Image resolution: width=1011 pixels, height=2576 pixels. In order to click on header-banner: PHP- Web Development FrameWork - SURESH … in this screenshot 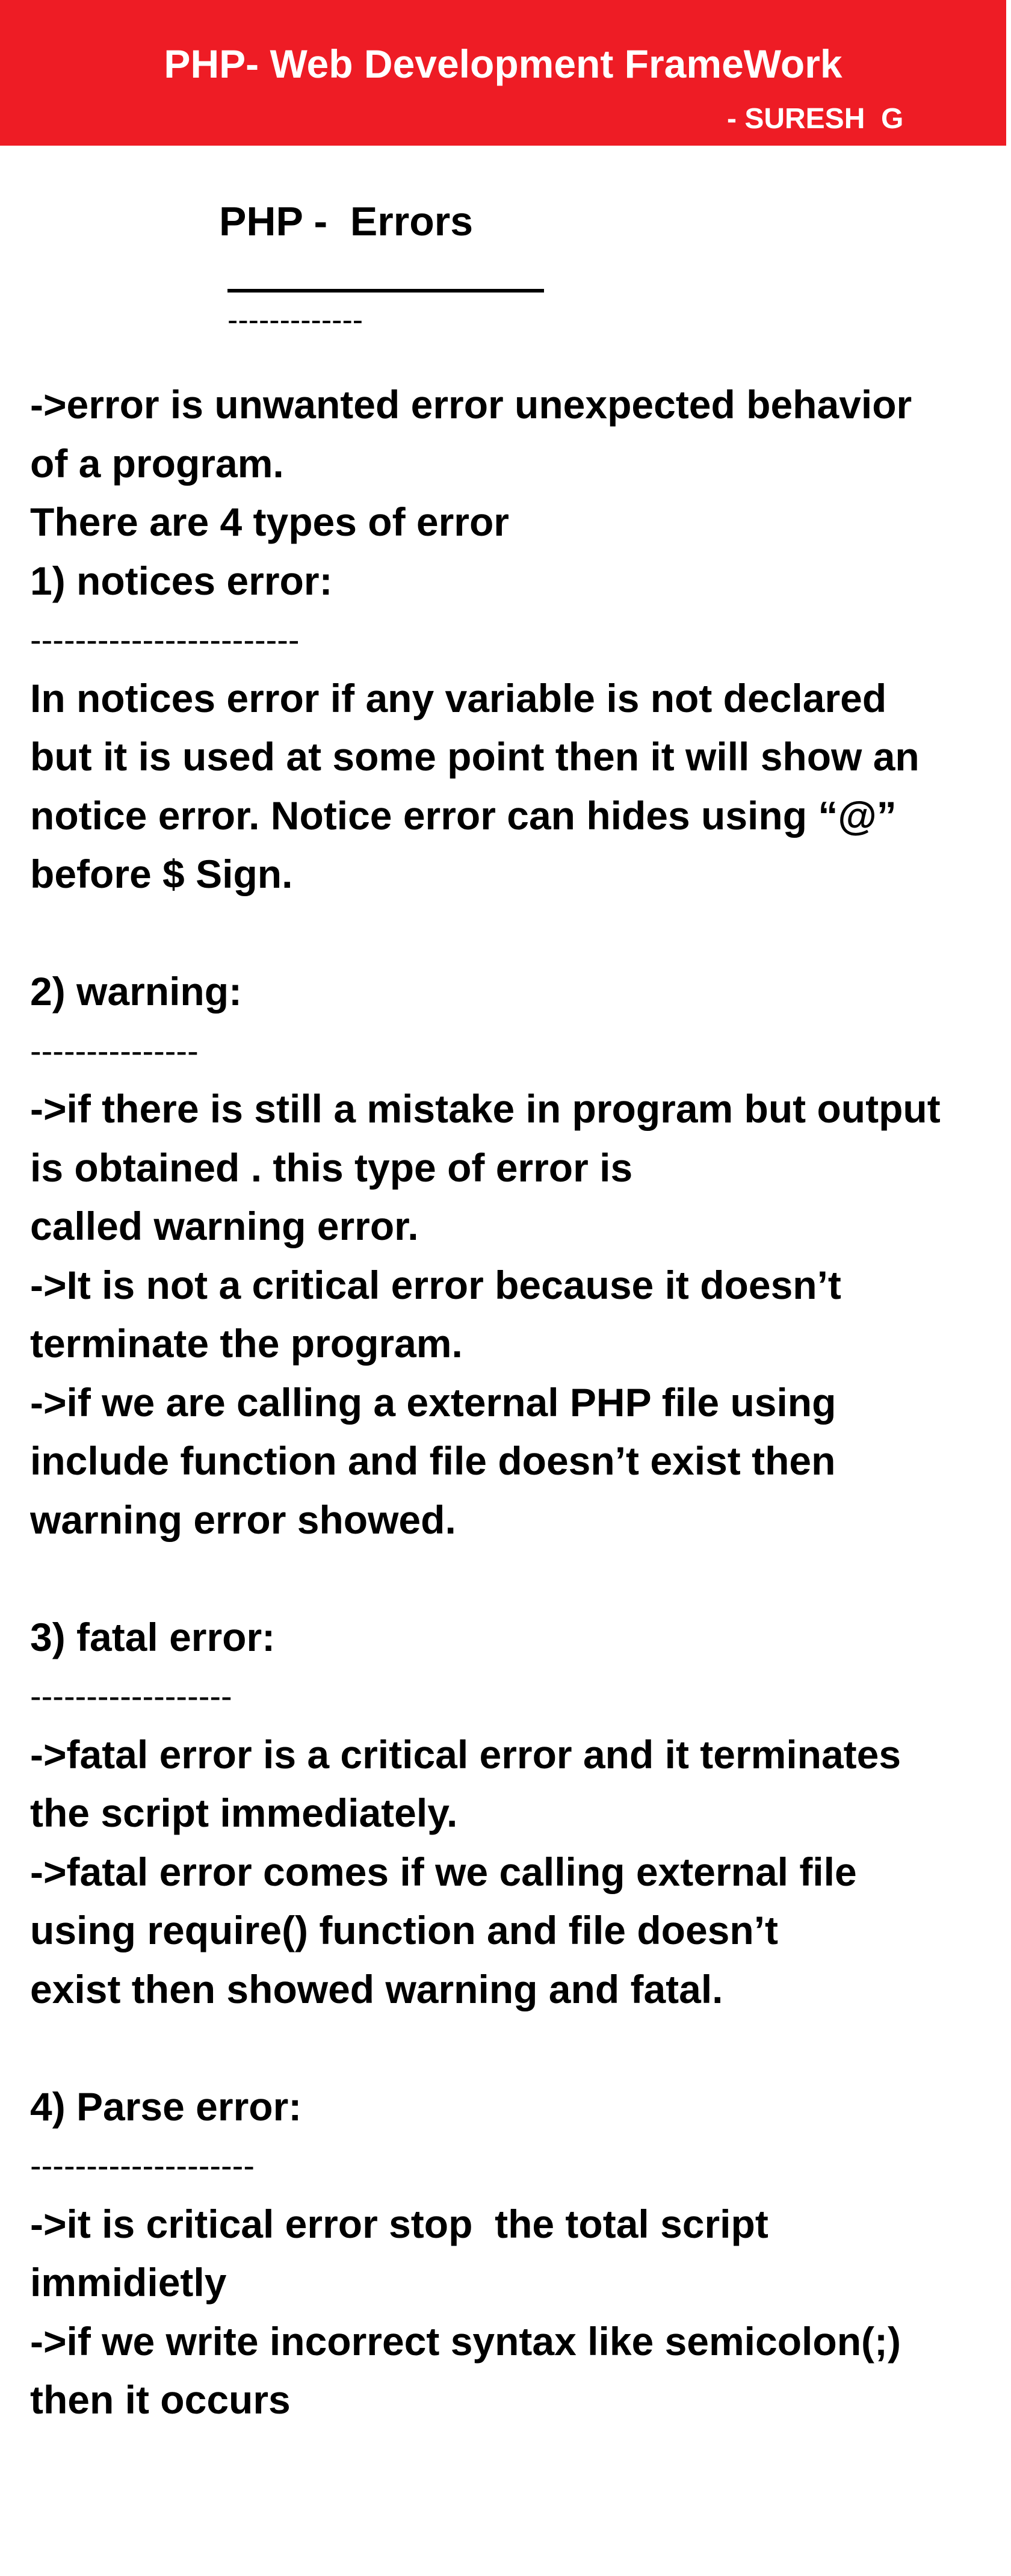, I will do `click(503, 73)`.